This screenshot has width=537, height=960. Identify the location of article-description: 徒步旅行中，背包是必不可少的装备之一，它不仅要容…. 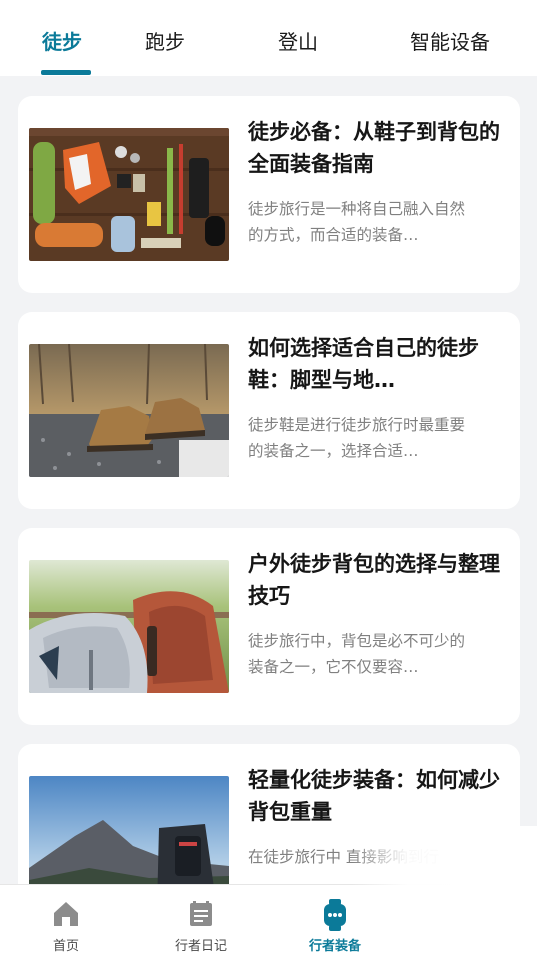
(357, 654).